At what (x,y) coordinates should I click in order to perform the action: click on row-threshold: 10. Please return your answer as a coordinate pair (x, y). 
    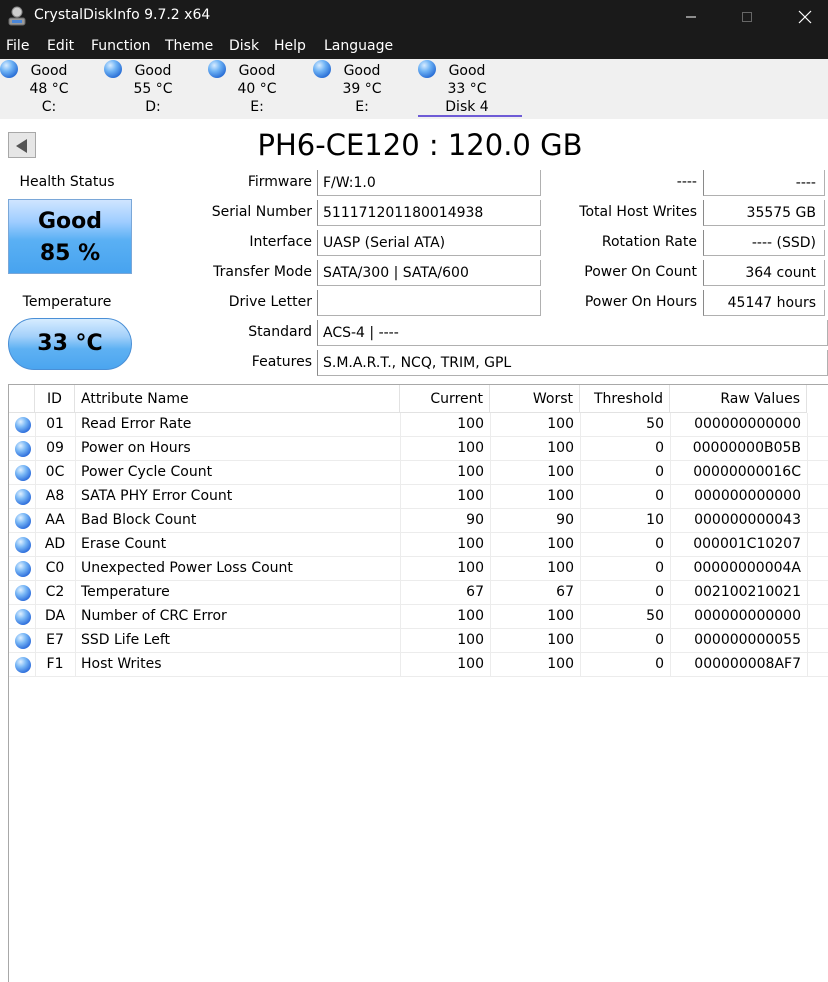
    Looking at the image, I should click on (655, 520).